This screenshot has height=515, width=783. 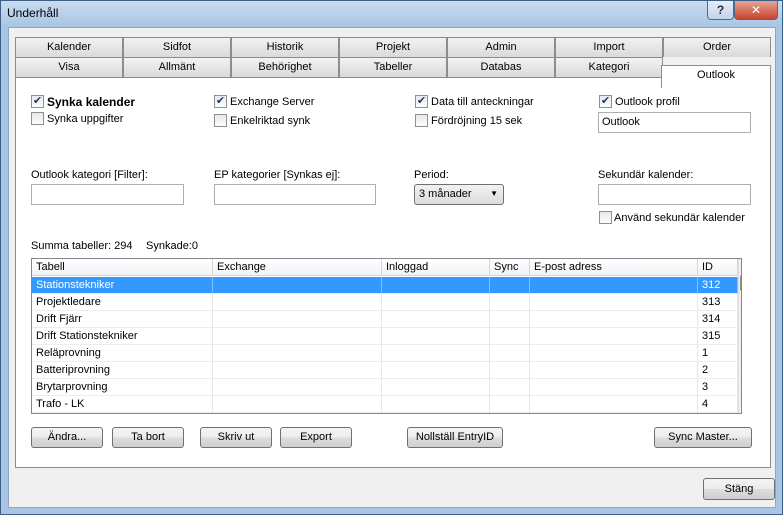 What do you see at coordinates (605, 217) in the screenshot?
I see `anvand-sekundar-checkbox` at bounding box center [605, 217].